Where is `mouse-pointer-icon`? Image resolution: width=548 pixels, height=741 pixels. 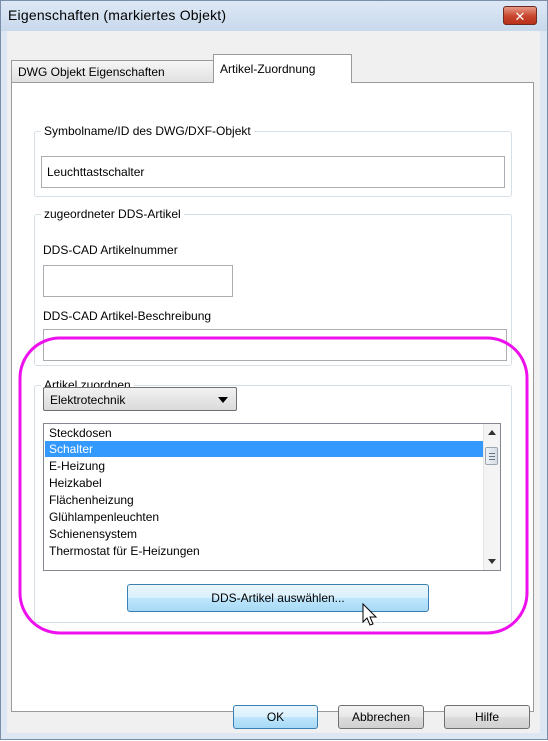 mouse-pointer-icon is located at coordinates (370, 614).